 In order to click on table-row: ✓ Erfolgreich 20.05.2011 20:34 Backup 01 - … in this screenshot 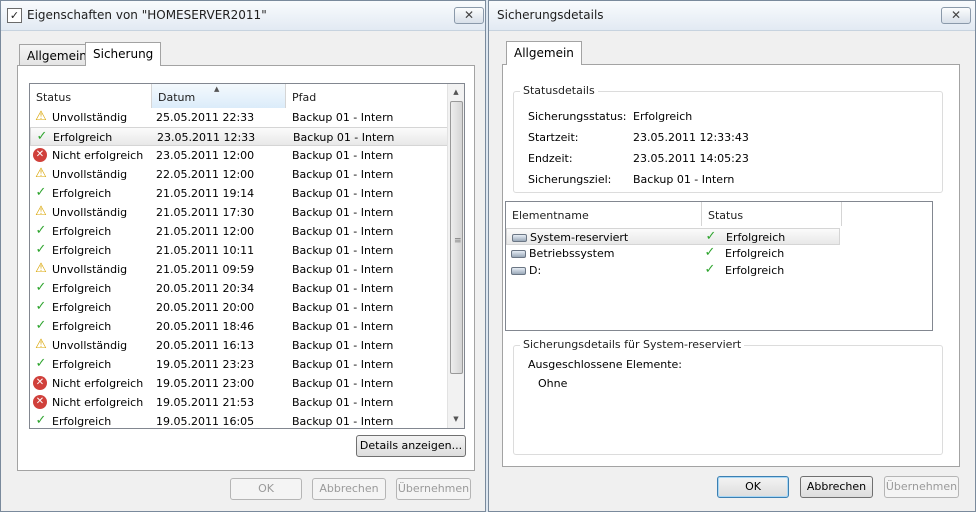, I will do `click(239, 288)`.